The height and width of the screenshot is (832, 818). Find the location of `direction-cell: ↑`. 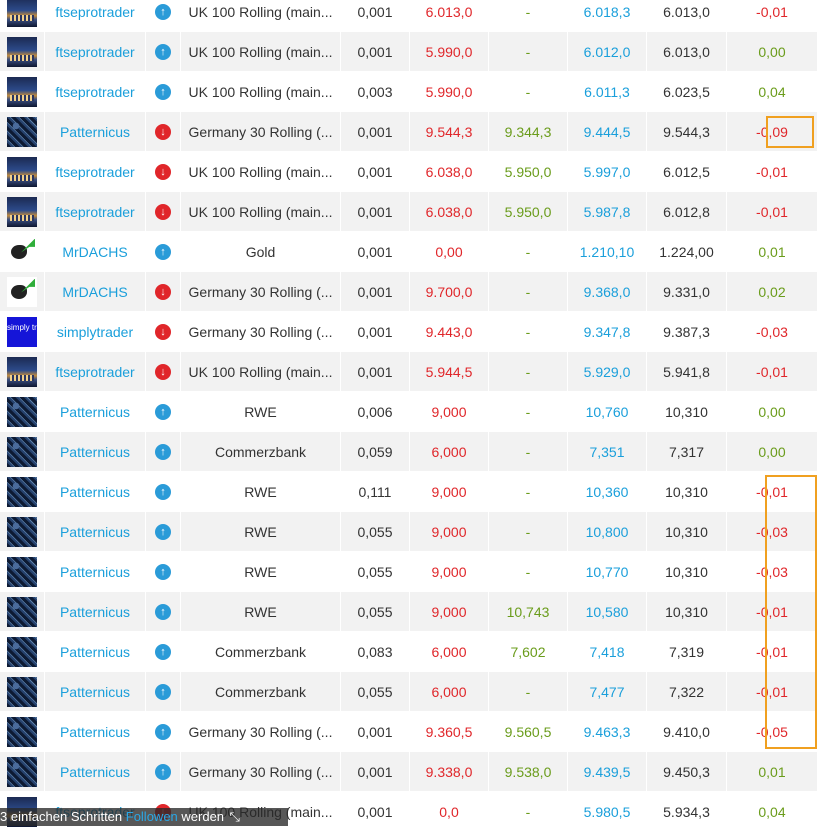

direction-cell: ↑ is located at coordinates (163, 91).